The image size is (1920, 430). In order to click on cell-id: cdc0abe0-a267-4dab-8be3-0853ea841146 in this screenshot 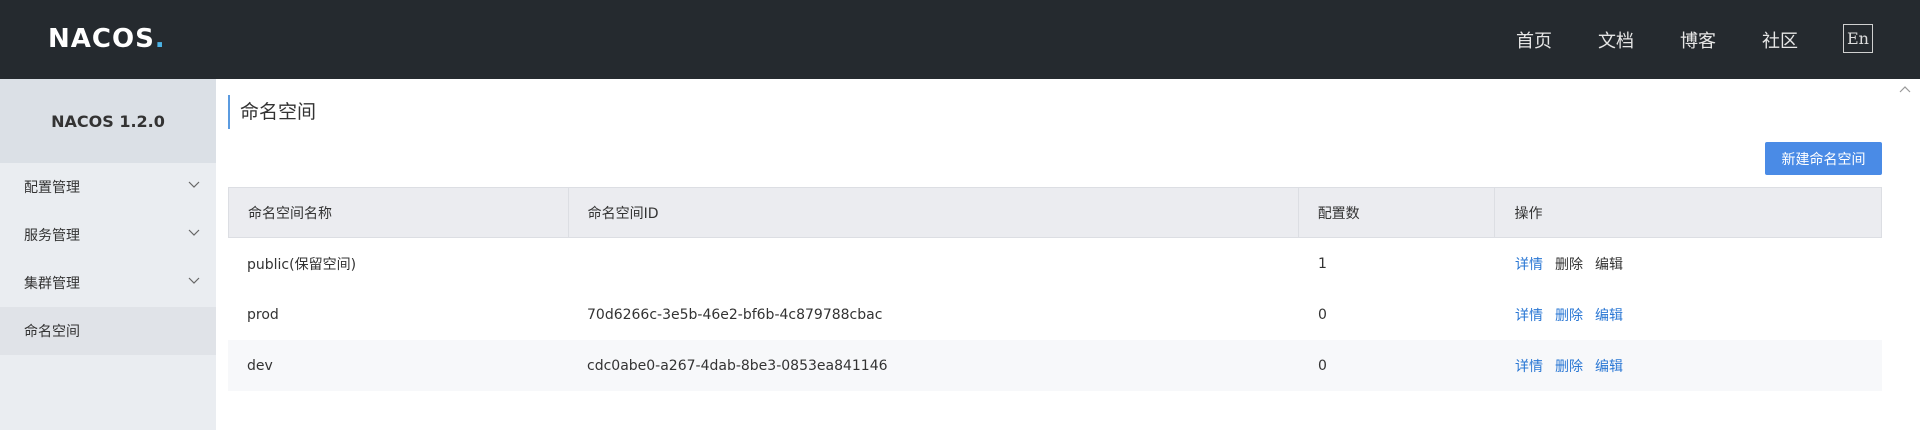, I will do `click(737, 365)`.